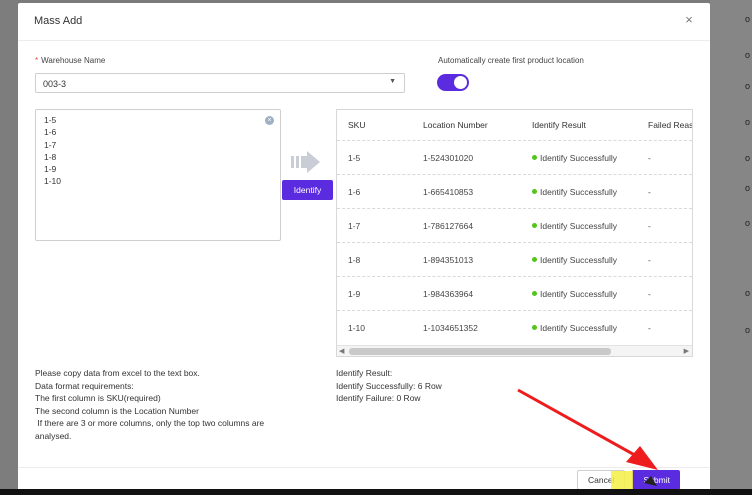 This screenshot has width=752, height=495. What do you see at coordinates (448, 226) in the screenshot?
I see `location-cell: 1-786127664` at bounding box center [448, 226].